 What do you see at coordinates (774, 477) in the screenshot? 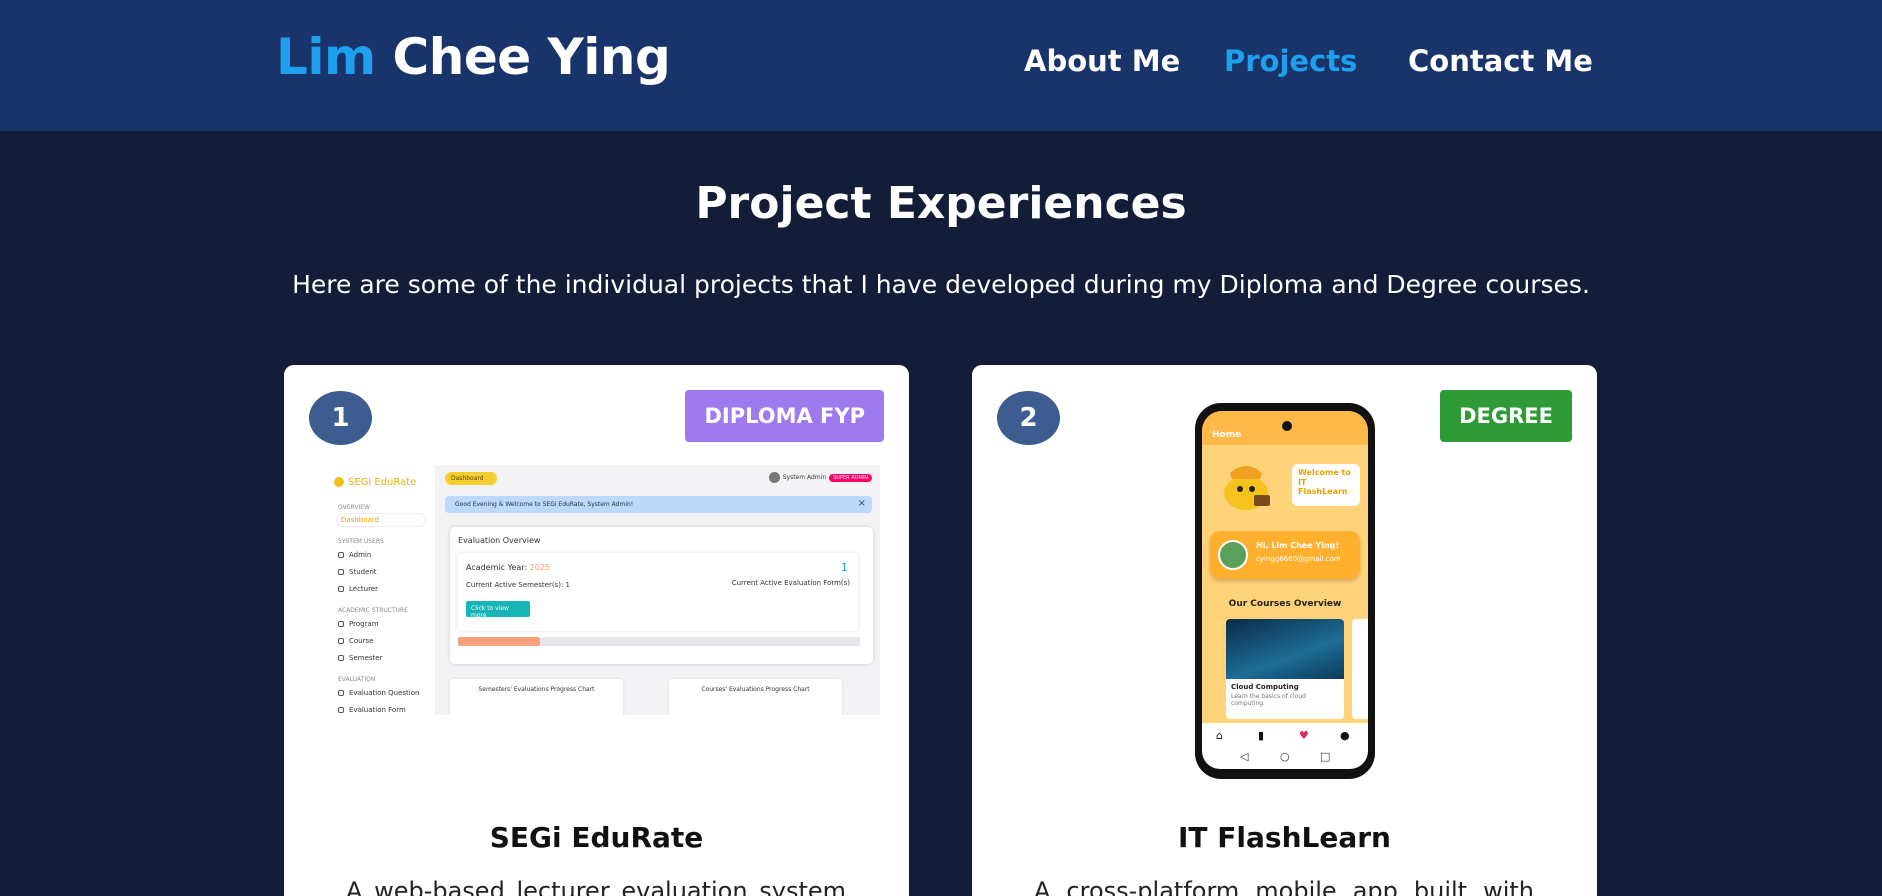
I see `avatar-icon` at bounding box center [774, 477].